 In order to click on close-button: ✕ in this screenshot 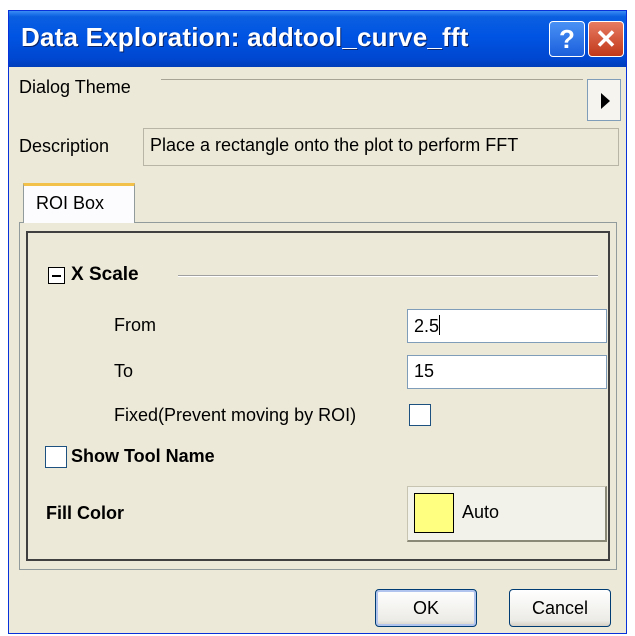, I will do `click(606, 39)`.